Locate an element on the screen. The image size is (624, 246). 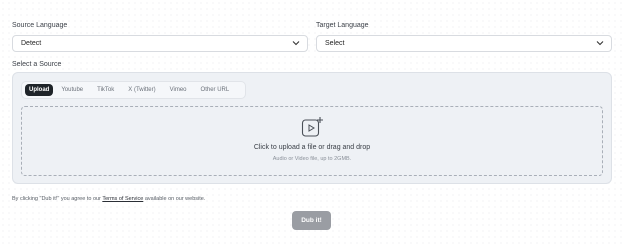
terms-suffix: available on our website. is located at coordinates (174, 199).